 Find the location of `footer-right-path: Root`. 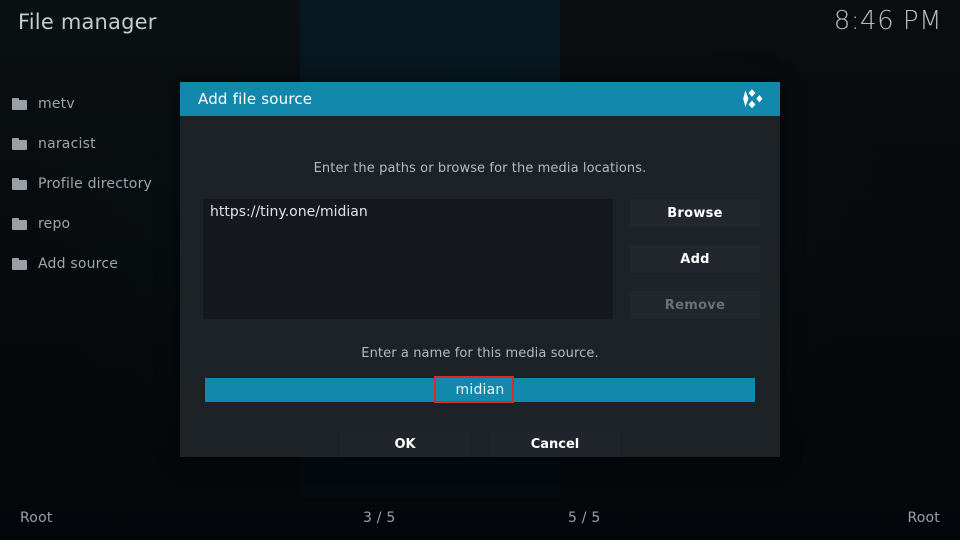

footer-right-path: Root is located at coordinates (923, 518).